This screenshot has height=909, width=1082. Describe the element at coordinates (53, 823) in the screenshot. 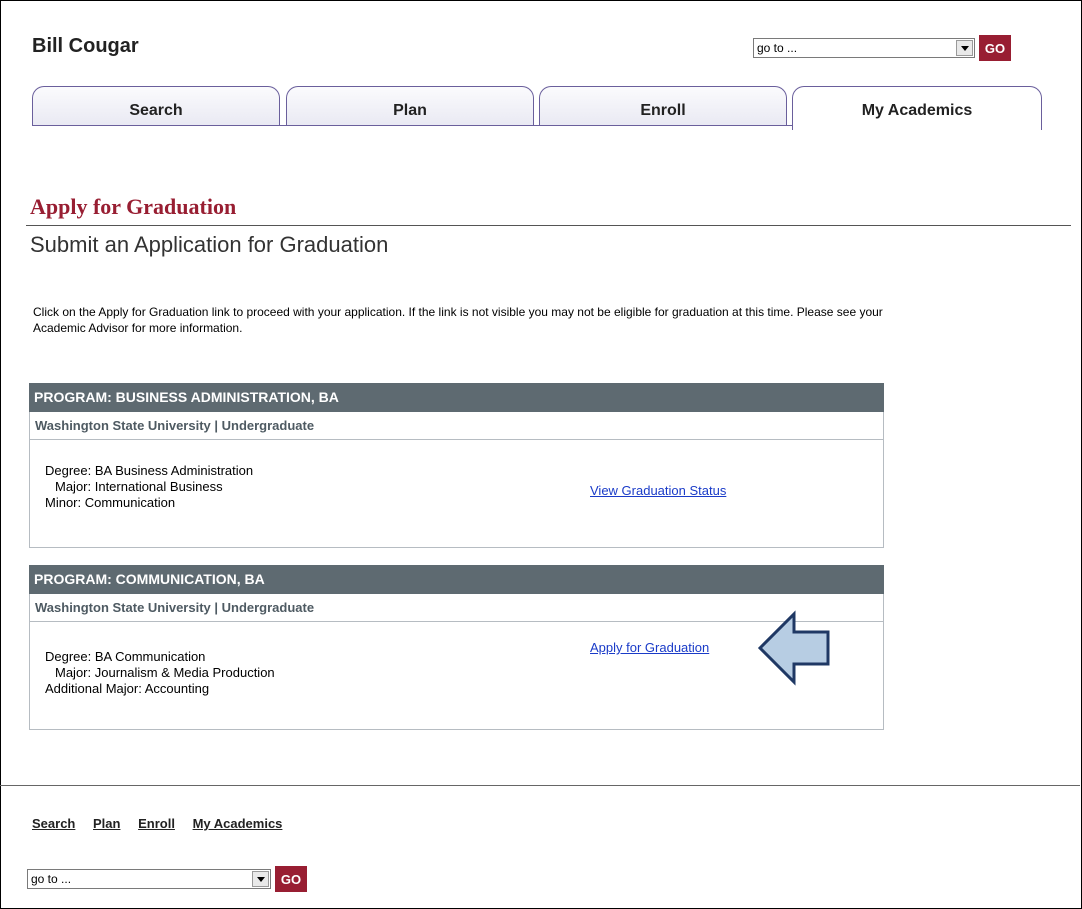

I see `footer-link-search: Search` at that location.